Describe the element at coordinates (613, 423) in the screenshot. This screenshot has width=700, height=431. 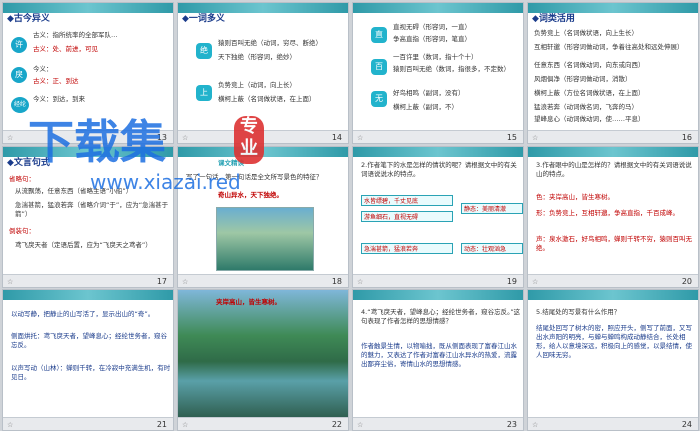
I see `slide-footer: ☆ 24` at that location.